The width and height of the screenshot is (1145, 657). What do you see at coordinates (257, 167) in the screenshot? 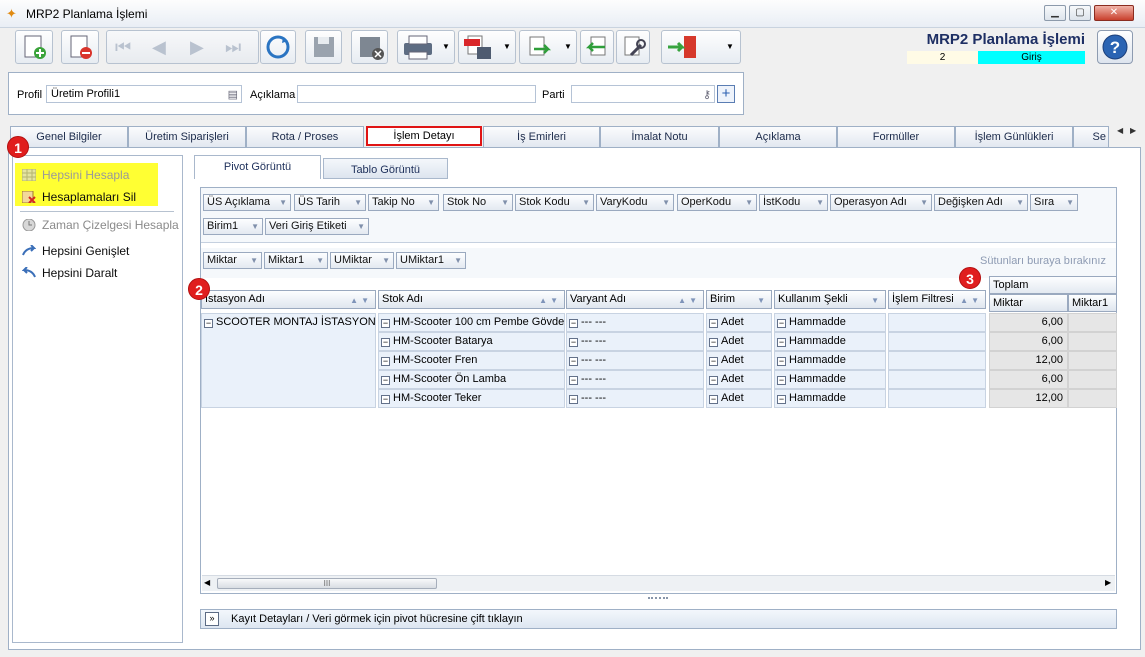
I see `tab-pivot-gorunu: Pivot Görüntü` at bounding box center [257, 167].